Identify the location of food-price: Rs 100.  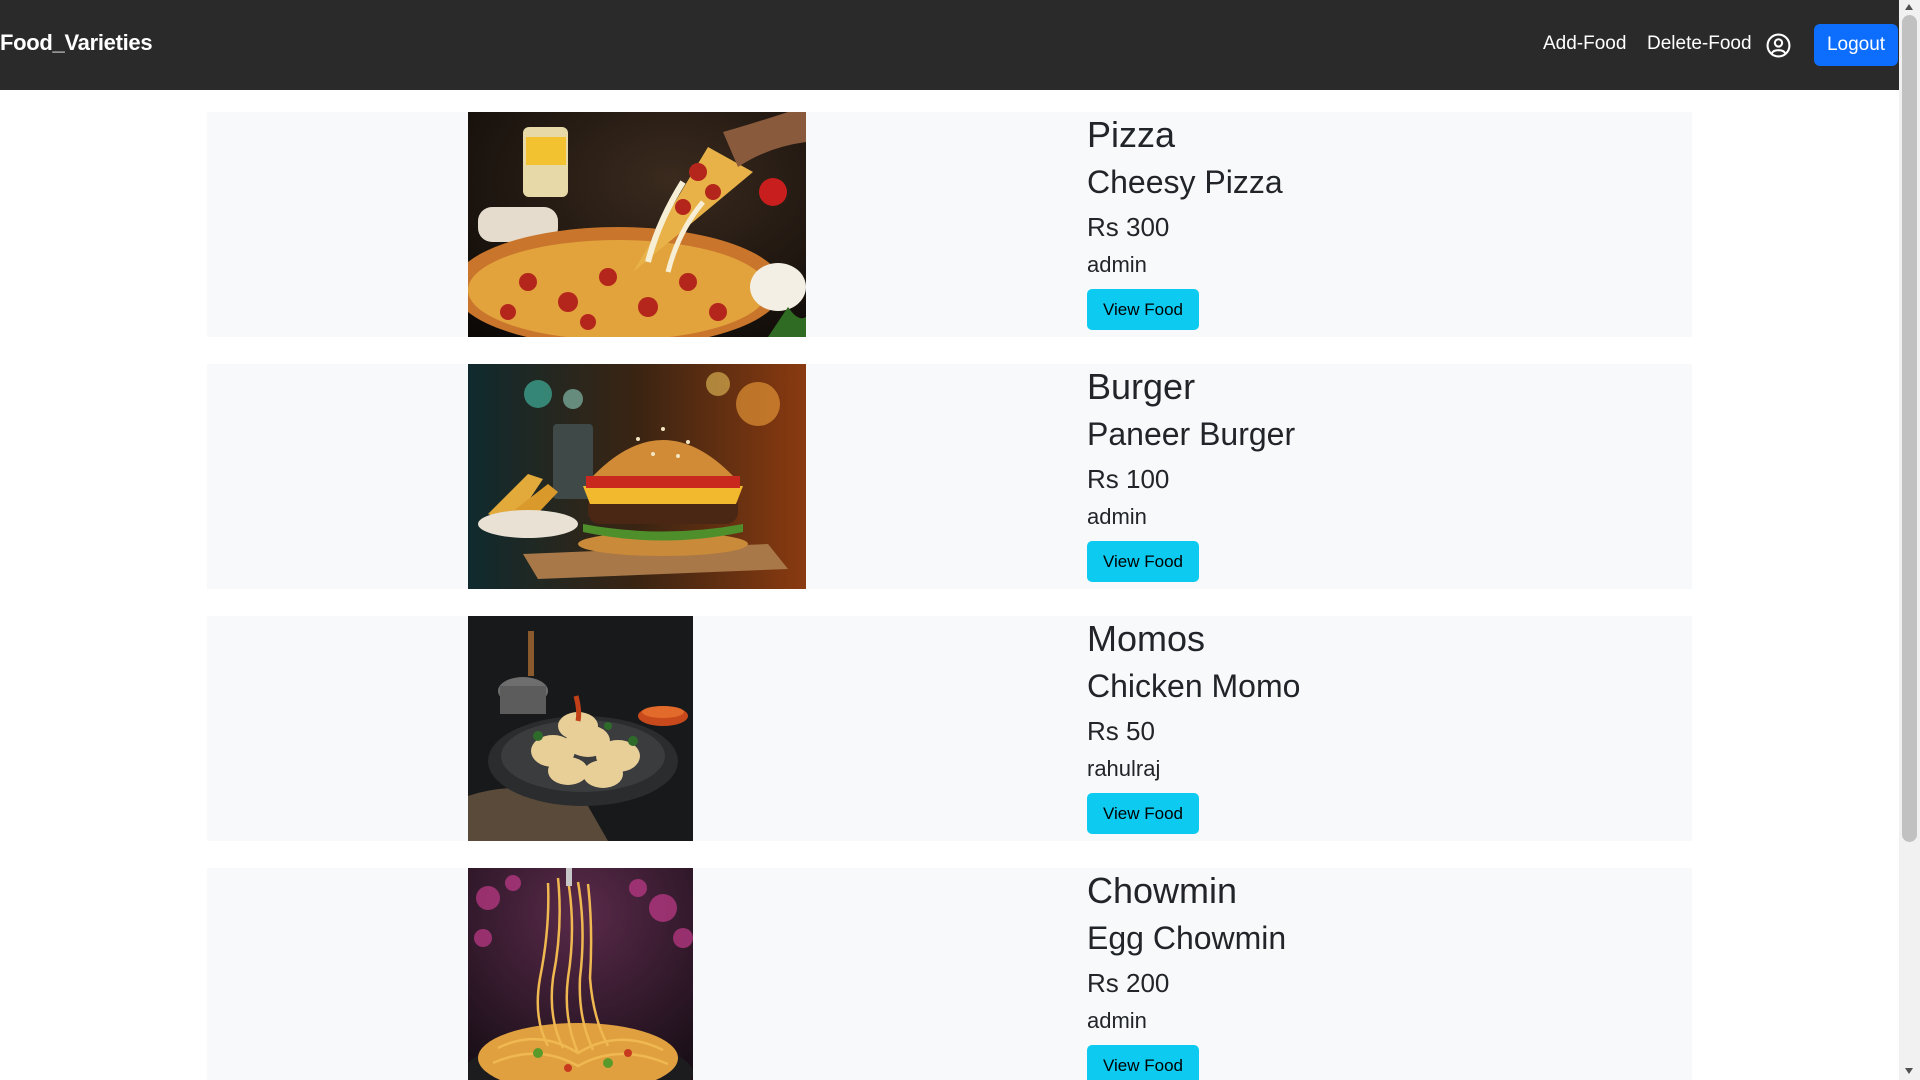
(1128, 479).